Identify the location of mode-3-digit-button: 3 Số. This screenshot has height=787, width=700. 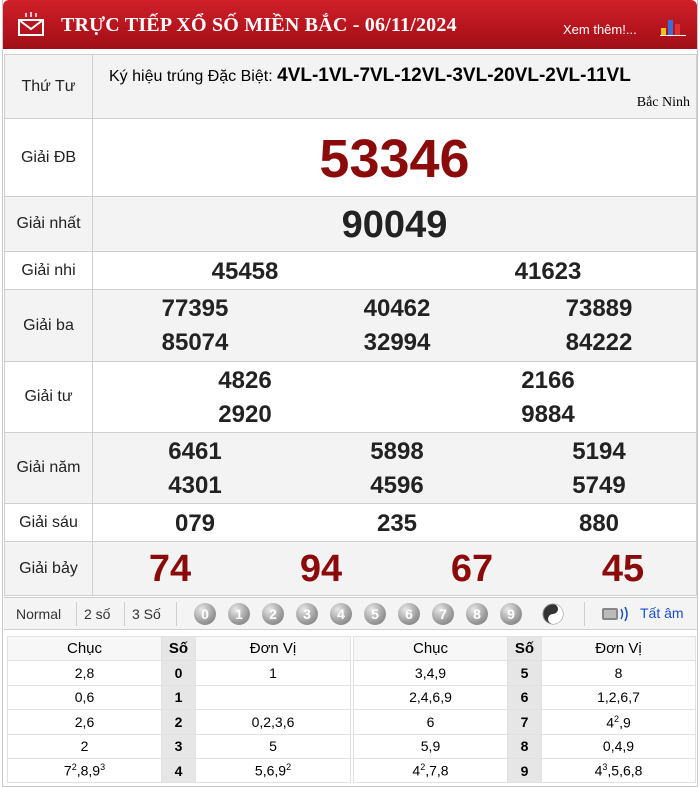
(146, 614).